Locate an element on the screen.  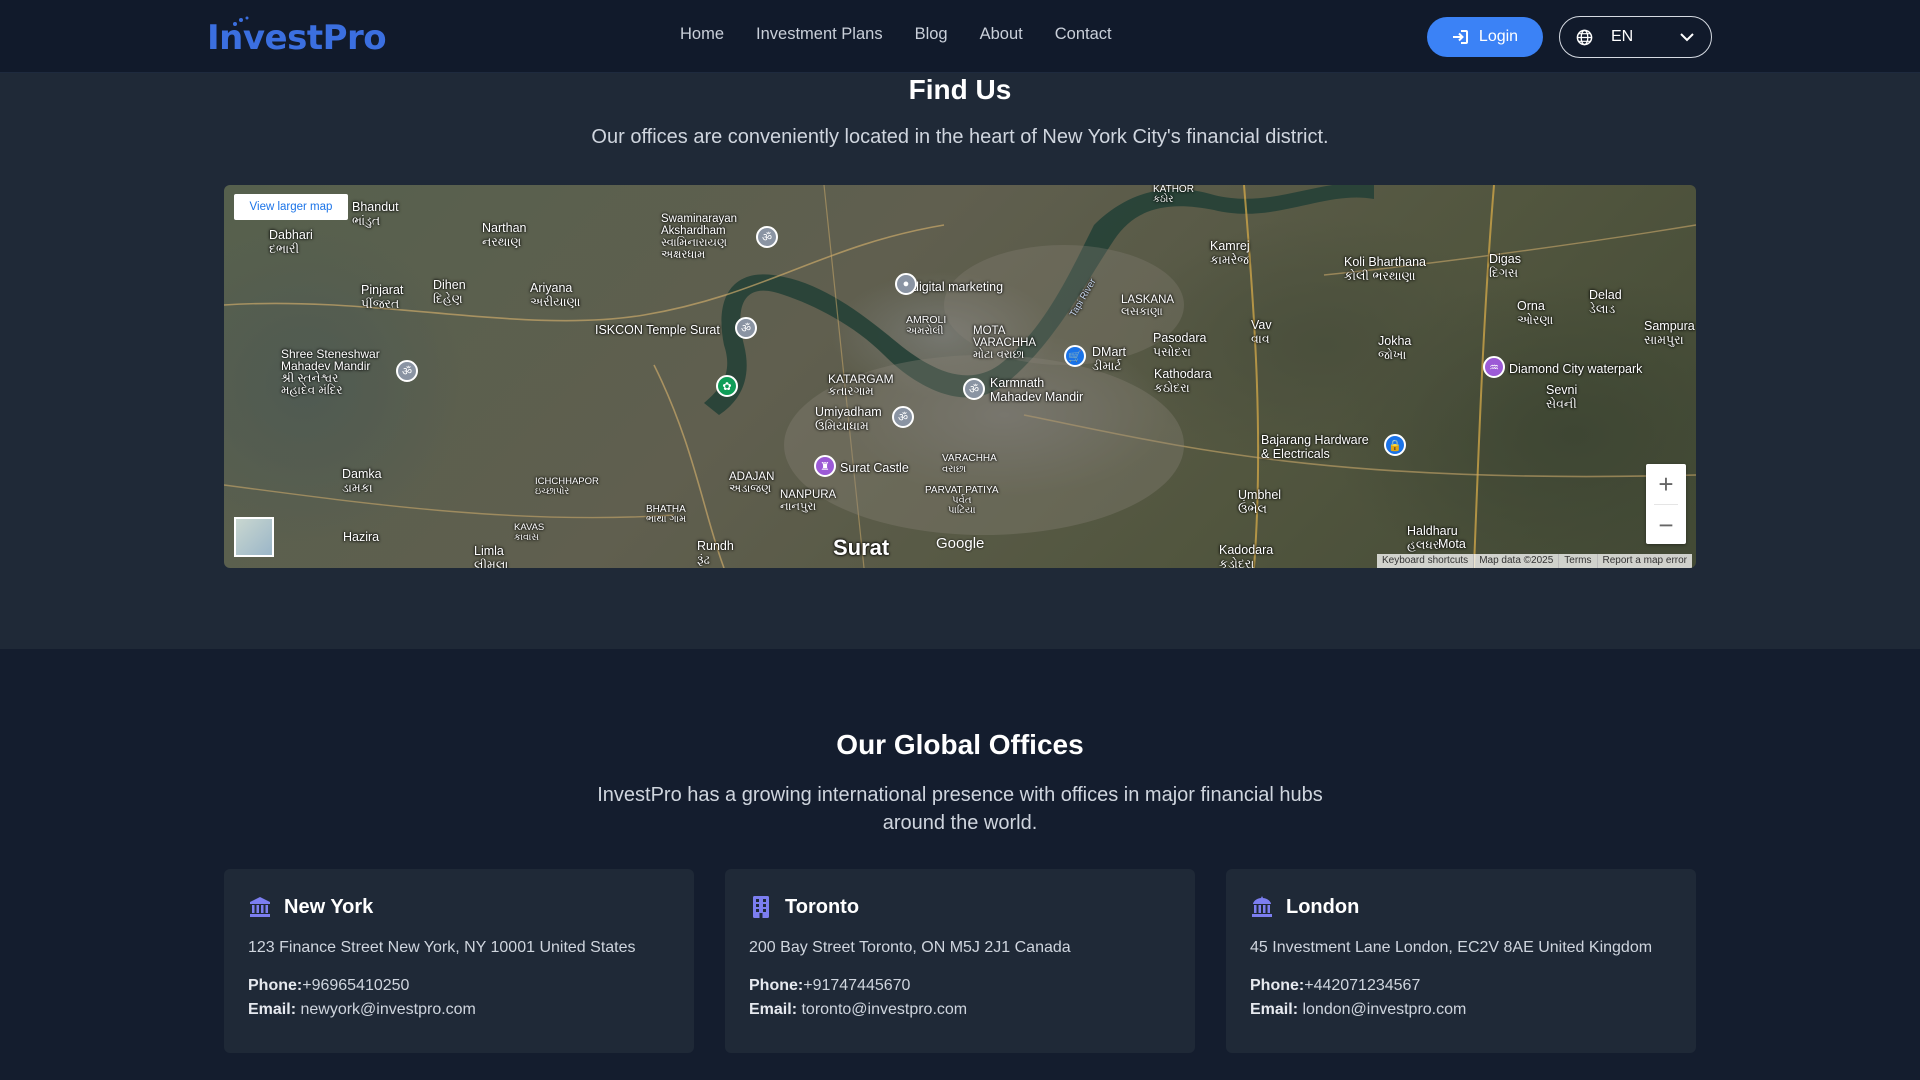
map-label-bhatha: BHATHA ભાથા ગામ is located at coordinates (666, 514).